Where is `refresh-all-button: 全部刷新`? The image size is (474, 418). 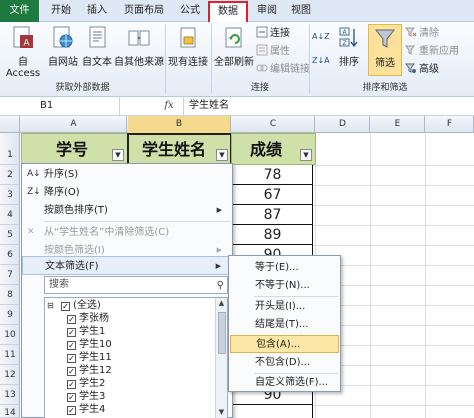 refresh-all-button: 全部刷新 is located at coordinates (234, 50).